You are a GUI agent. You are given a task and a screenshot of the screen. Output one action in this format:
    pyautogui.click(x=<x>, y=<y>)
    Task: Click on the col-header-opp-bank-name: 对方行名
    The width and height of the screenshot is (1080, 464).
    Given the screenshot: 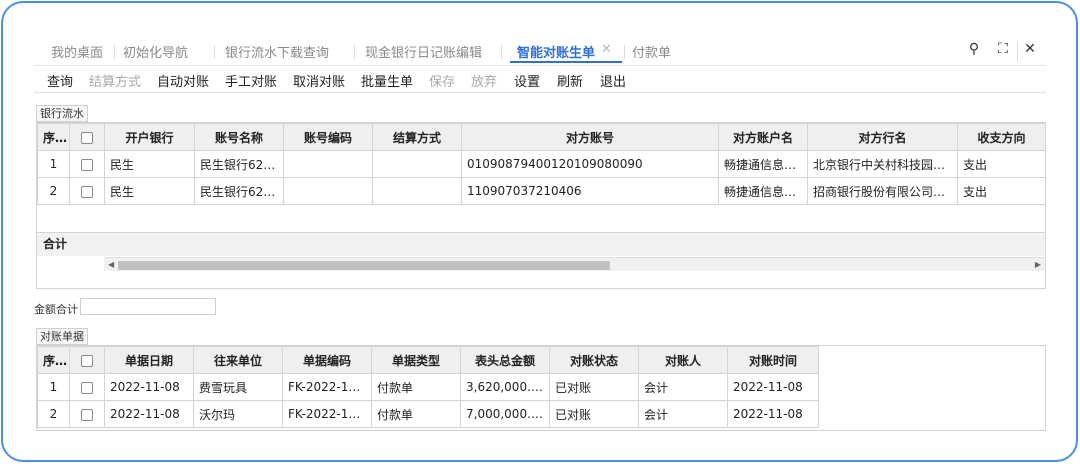 What is the action you would take?
    pyautogui.click(x=882, y=137)
    